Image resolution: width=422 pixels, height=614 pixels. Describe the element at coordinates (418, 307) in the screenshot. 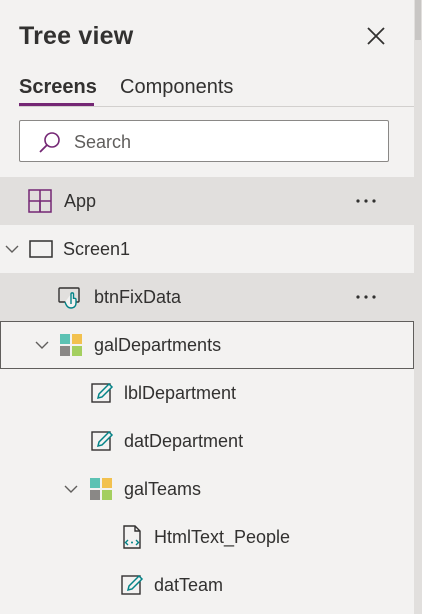

I see `scrollbar` at that location.